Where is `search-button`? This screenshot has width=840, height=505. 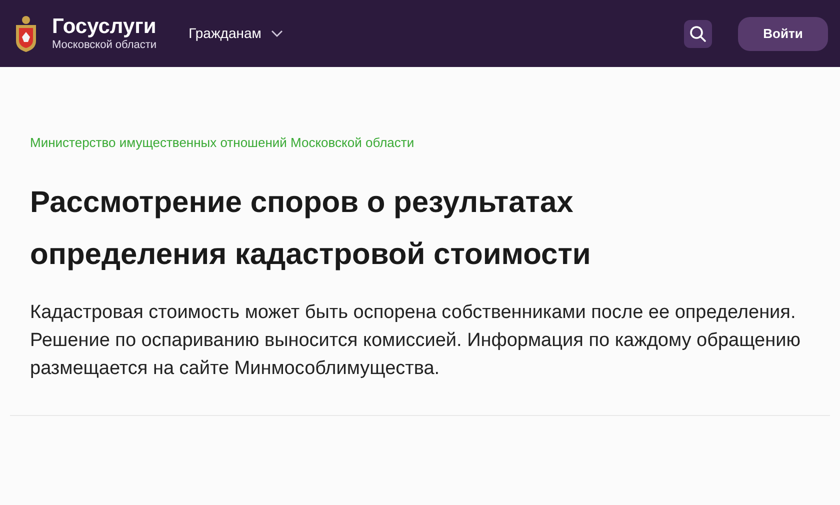
search-button is located at coordinates (698, 34).